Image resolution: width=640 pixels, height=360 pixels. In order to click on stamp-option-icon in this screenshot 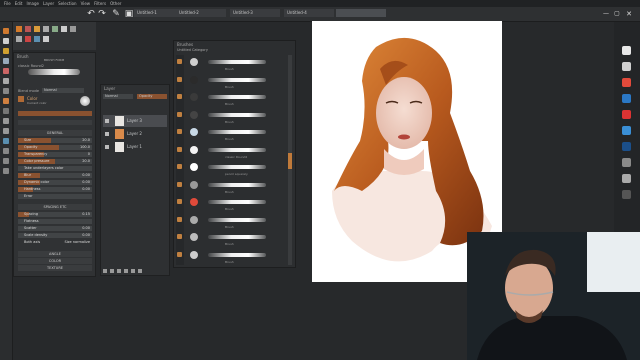, I will do `click(73, 29)`.